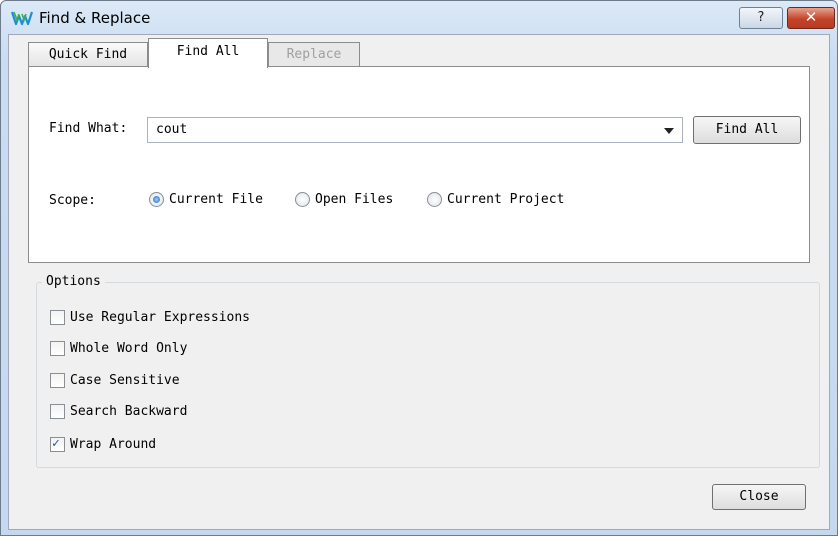  What do you see at coordinates (156, 199) in the screenshot?
I see `radio-selected-icon` at bounding box center [156, 199].